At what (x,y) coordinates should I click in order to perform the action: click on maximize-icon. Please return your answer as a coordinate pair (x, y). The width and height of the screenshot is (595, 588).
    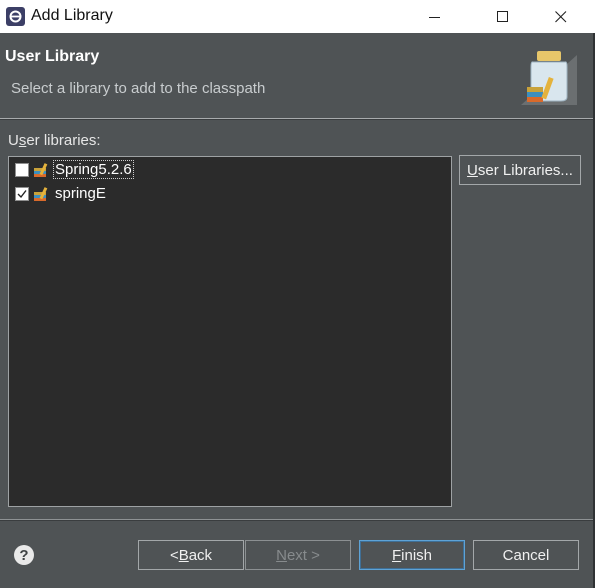
    Looking at the image, I should click on (502, 16).